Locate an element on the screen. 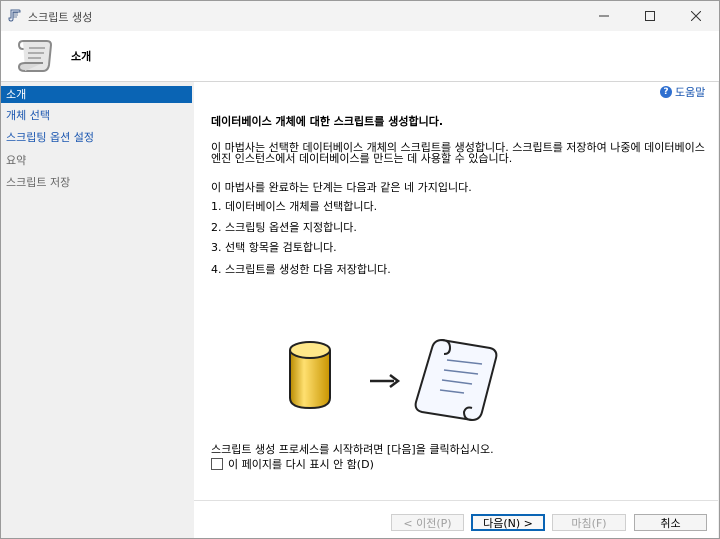 The width and height of the screenshot is (720, 539). close-button is located at coordinates (696, 16).